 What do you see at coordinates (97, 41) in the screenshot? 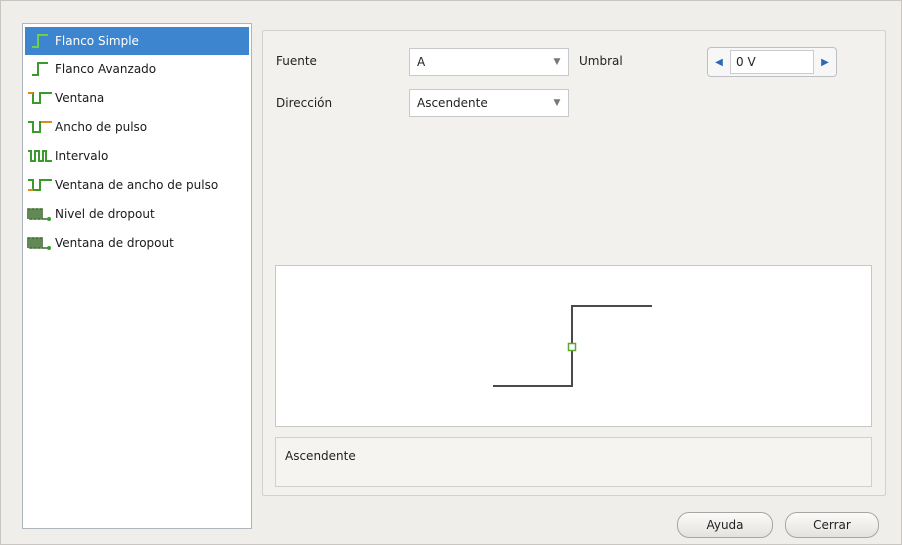
I see `trigger-item-label: Flanco Simple` at bounding box center [97, 41].